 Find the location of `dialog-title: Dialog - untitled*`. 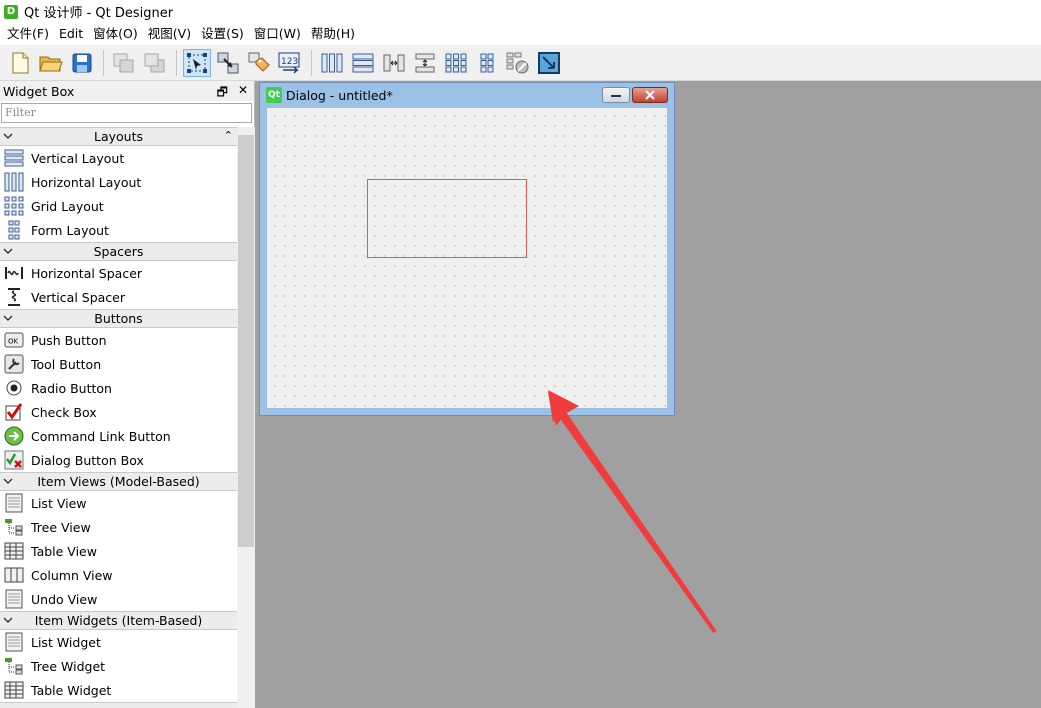

dialog-title: Dialog - untitled* is located at coordinates (339, 95).